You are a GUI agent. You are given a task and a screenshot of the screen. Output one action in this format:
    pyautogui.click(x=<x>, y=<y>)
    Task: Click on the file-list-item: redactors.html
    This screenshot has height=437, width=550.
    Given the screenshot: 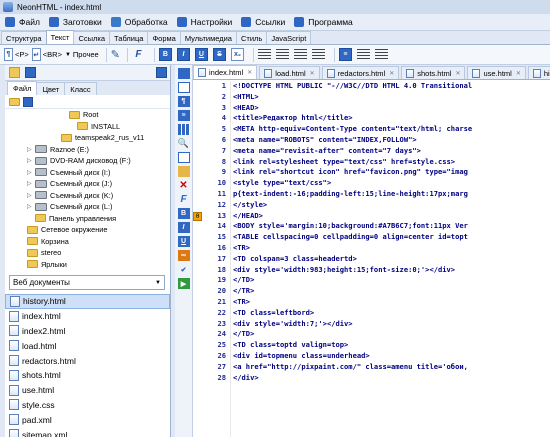 What is the action you would take?
    pyautogui.click(x=87, y=360)
    